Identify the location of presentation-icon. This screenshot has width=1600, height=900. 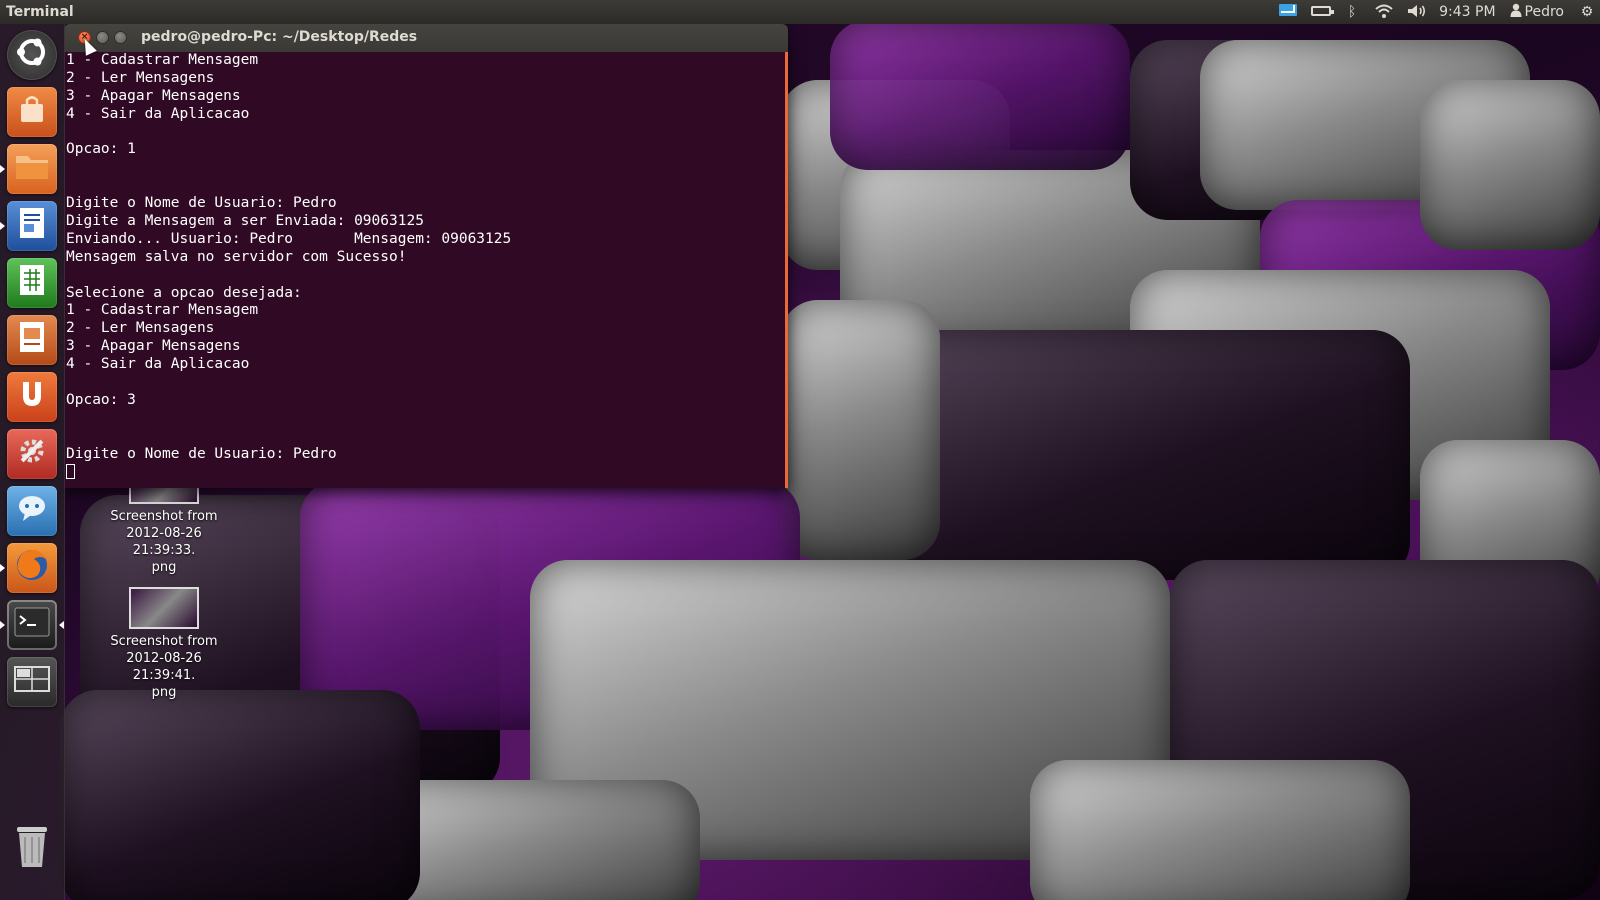
(32, 340).